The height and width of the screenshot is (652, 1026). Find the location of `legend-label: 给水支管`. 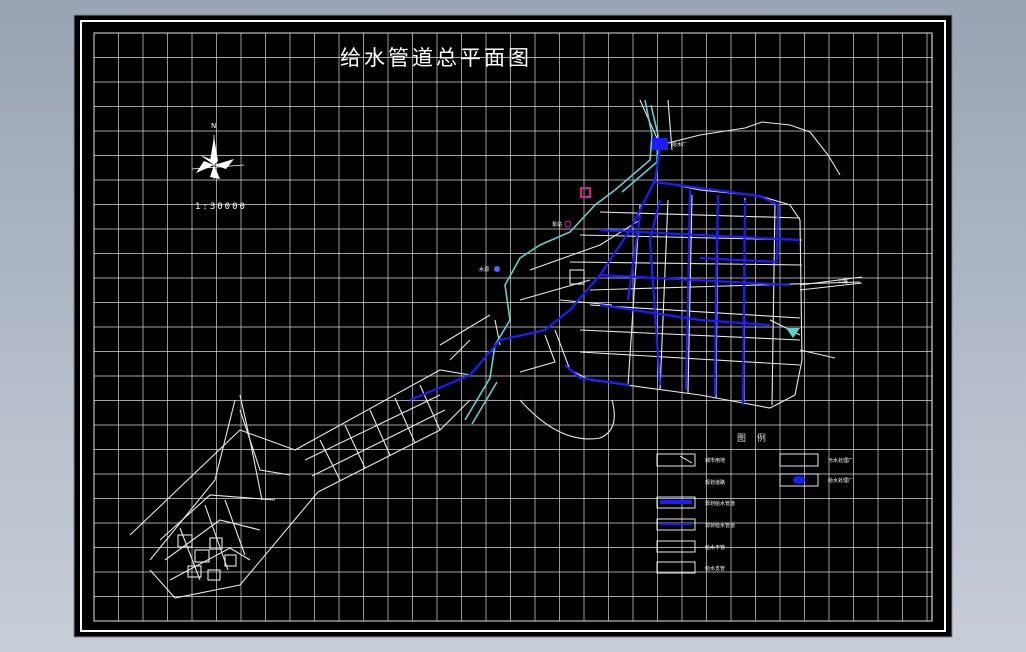

legend-label: 给水支管 is located at coordinates (715, 569).